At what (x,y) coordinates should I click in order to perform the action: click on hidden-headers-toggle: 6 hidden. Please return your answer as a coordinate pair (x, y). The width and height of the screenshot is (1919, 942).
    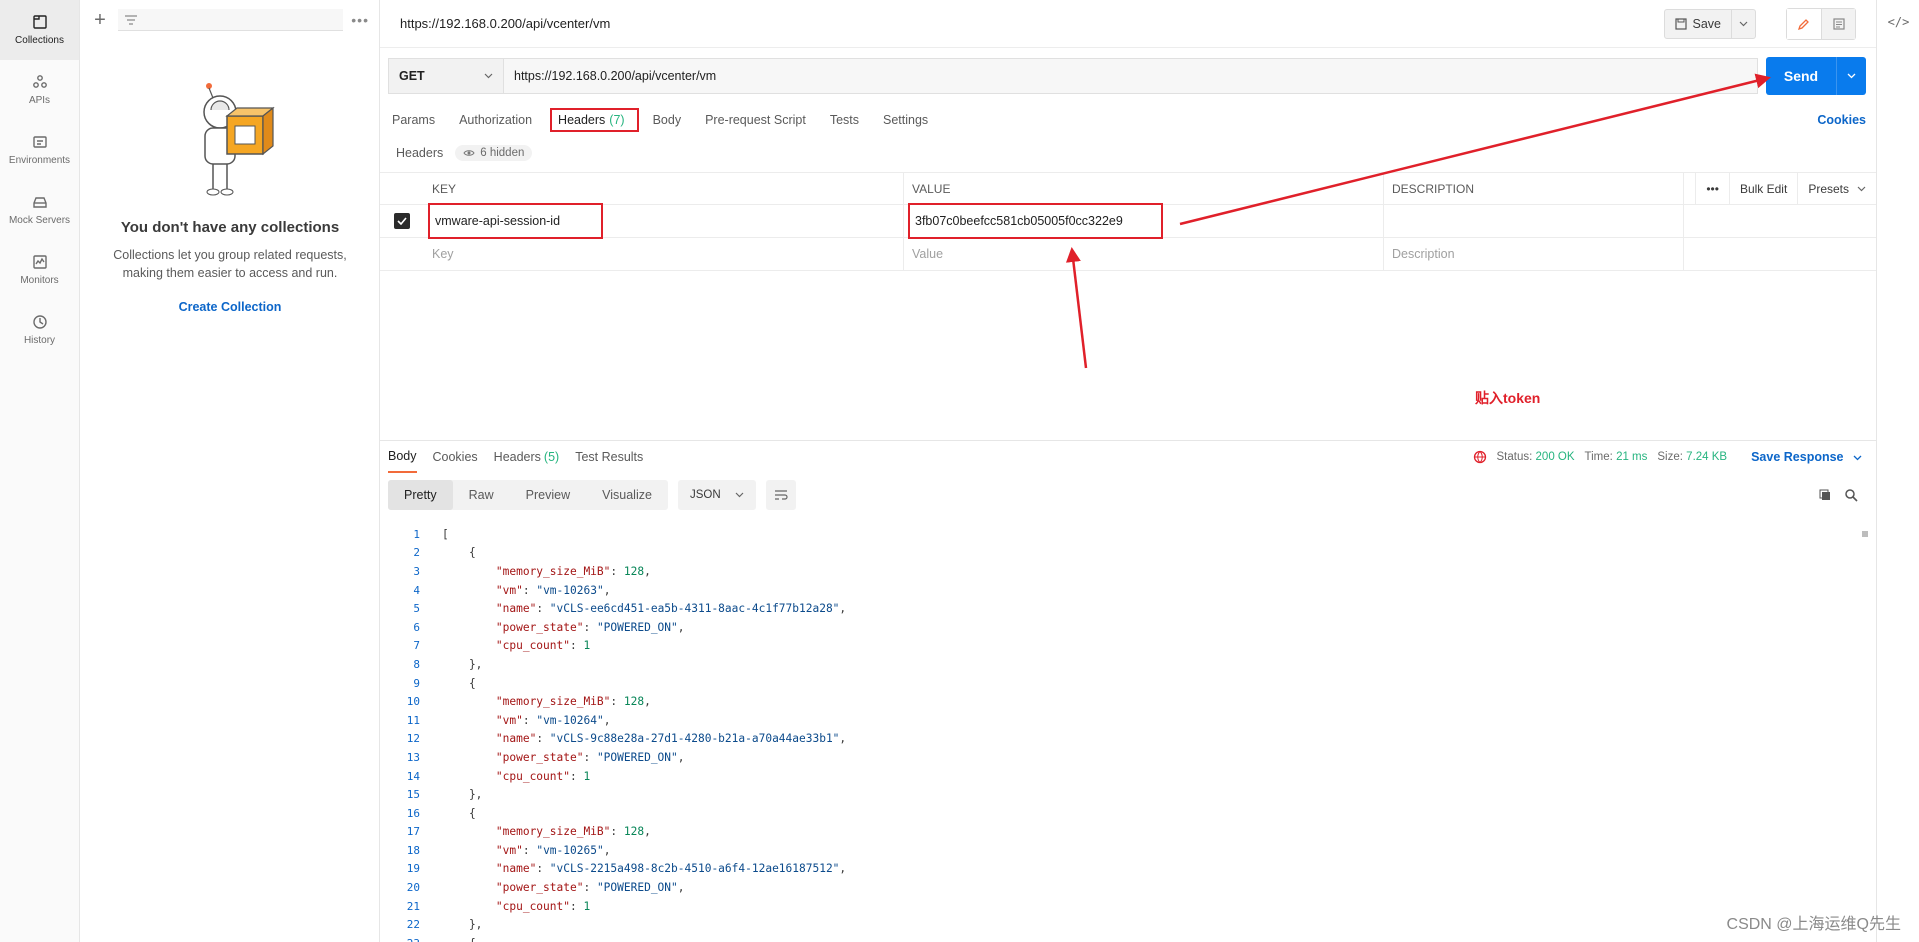
    Looking at the image, I should click on (494, 153).